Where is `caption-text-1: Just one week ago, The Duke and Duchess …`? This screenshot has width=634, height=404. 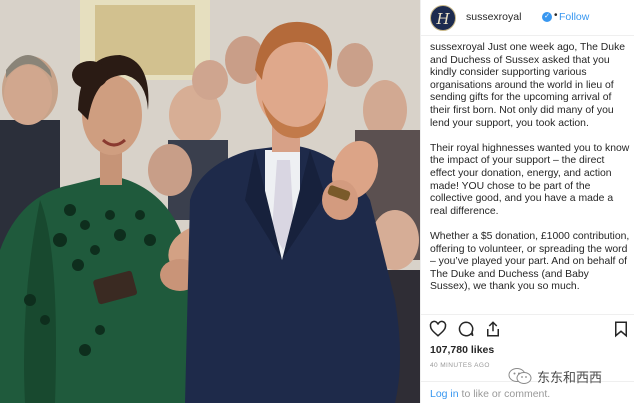
caption-text-1: Just one week ago, The Duke and Duchess … is located at coordinates (528, 85).